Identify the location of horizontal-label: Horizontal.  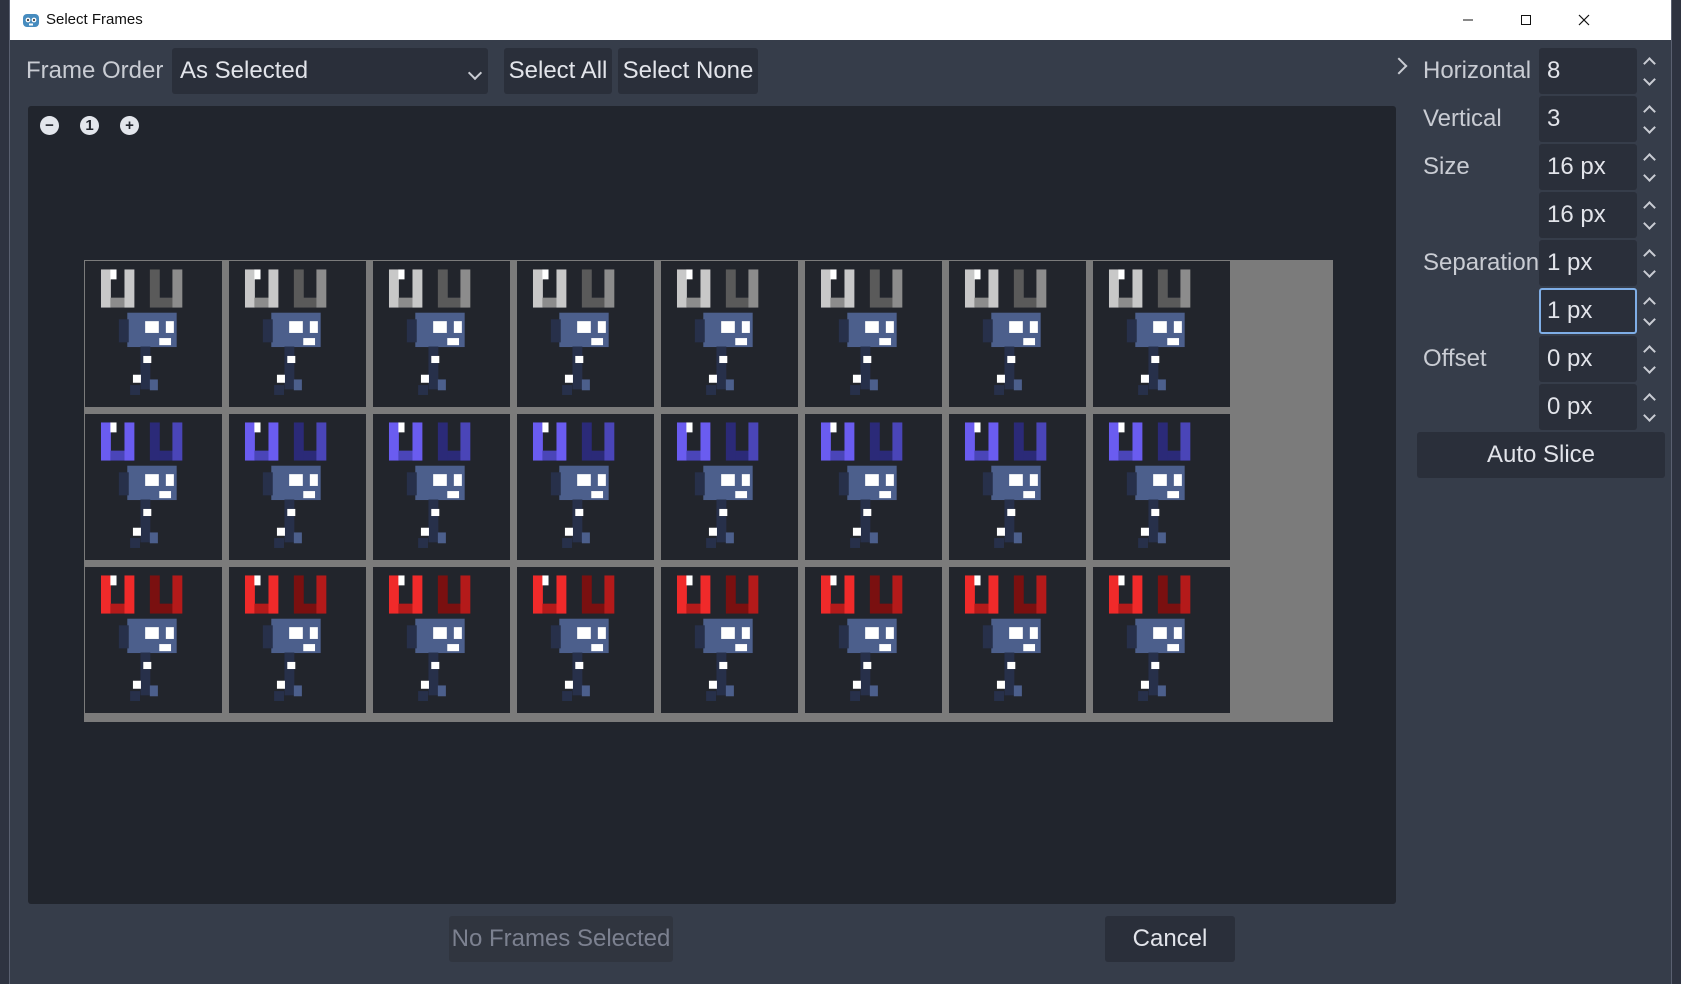
(1477, 70).